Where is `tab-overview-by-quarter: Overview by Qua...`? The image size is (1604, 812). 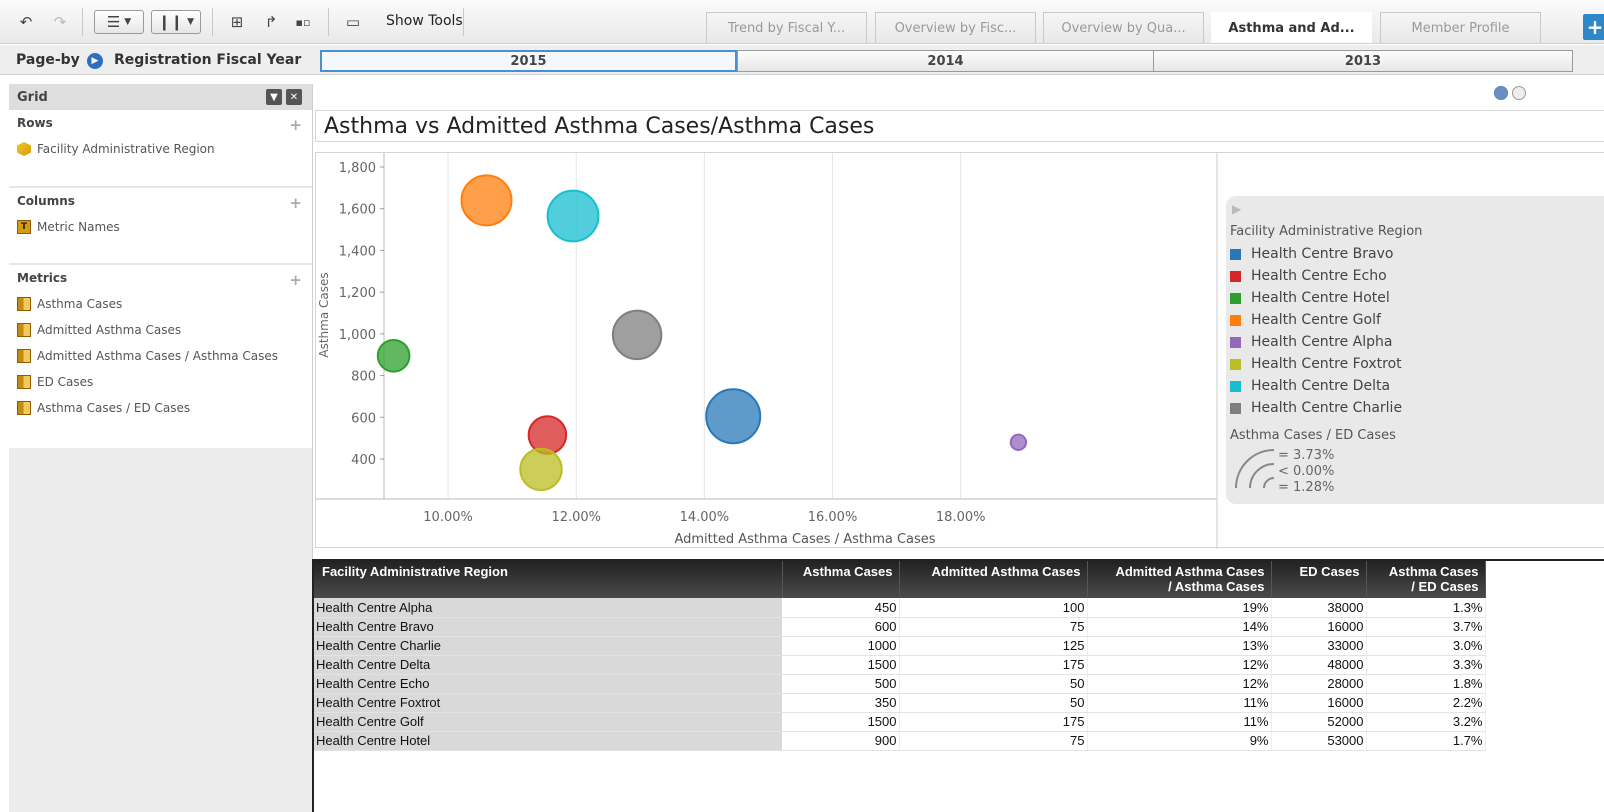
tab-overview-by-quarter: Overview by Qua... is located at coordinates (1123, 27).